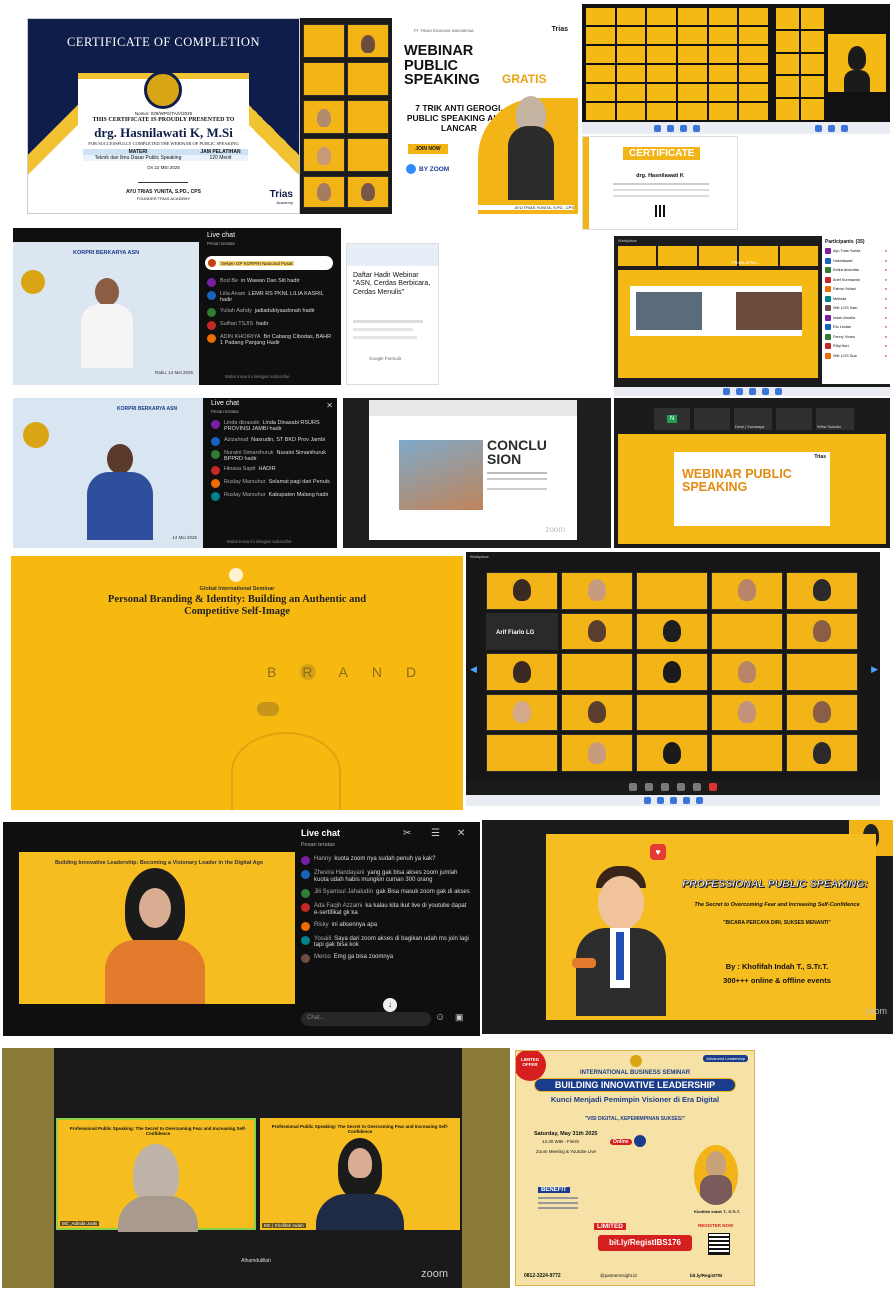 This screenshot has width=893, height=1289. What do you see at coordinates (840, 298) in the screenshot?
I see `participant-name: Melinda` at bounding box center [840, 298].